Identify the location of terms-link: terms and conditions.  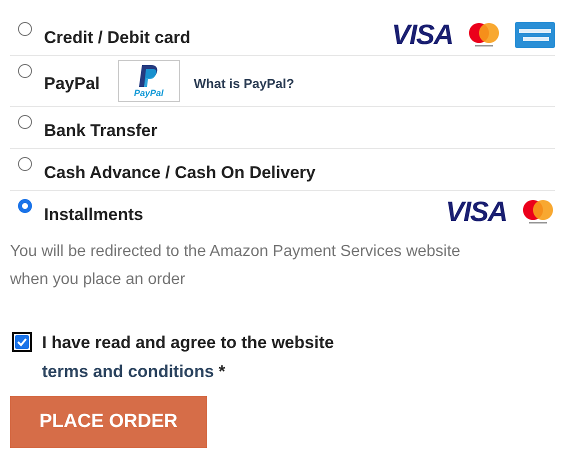
(128, 371).